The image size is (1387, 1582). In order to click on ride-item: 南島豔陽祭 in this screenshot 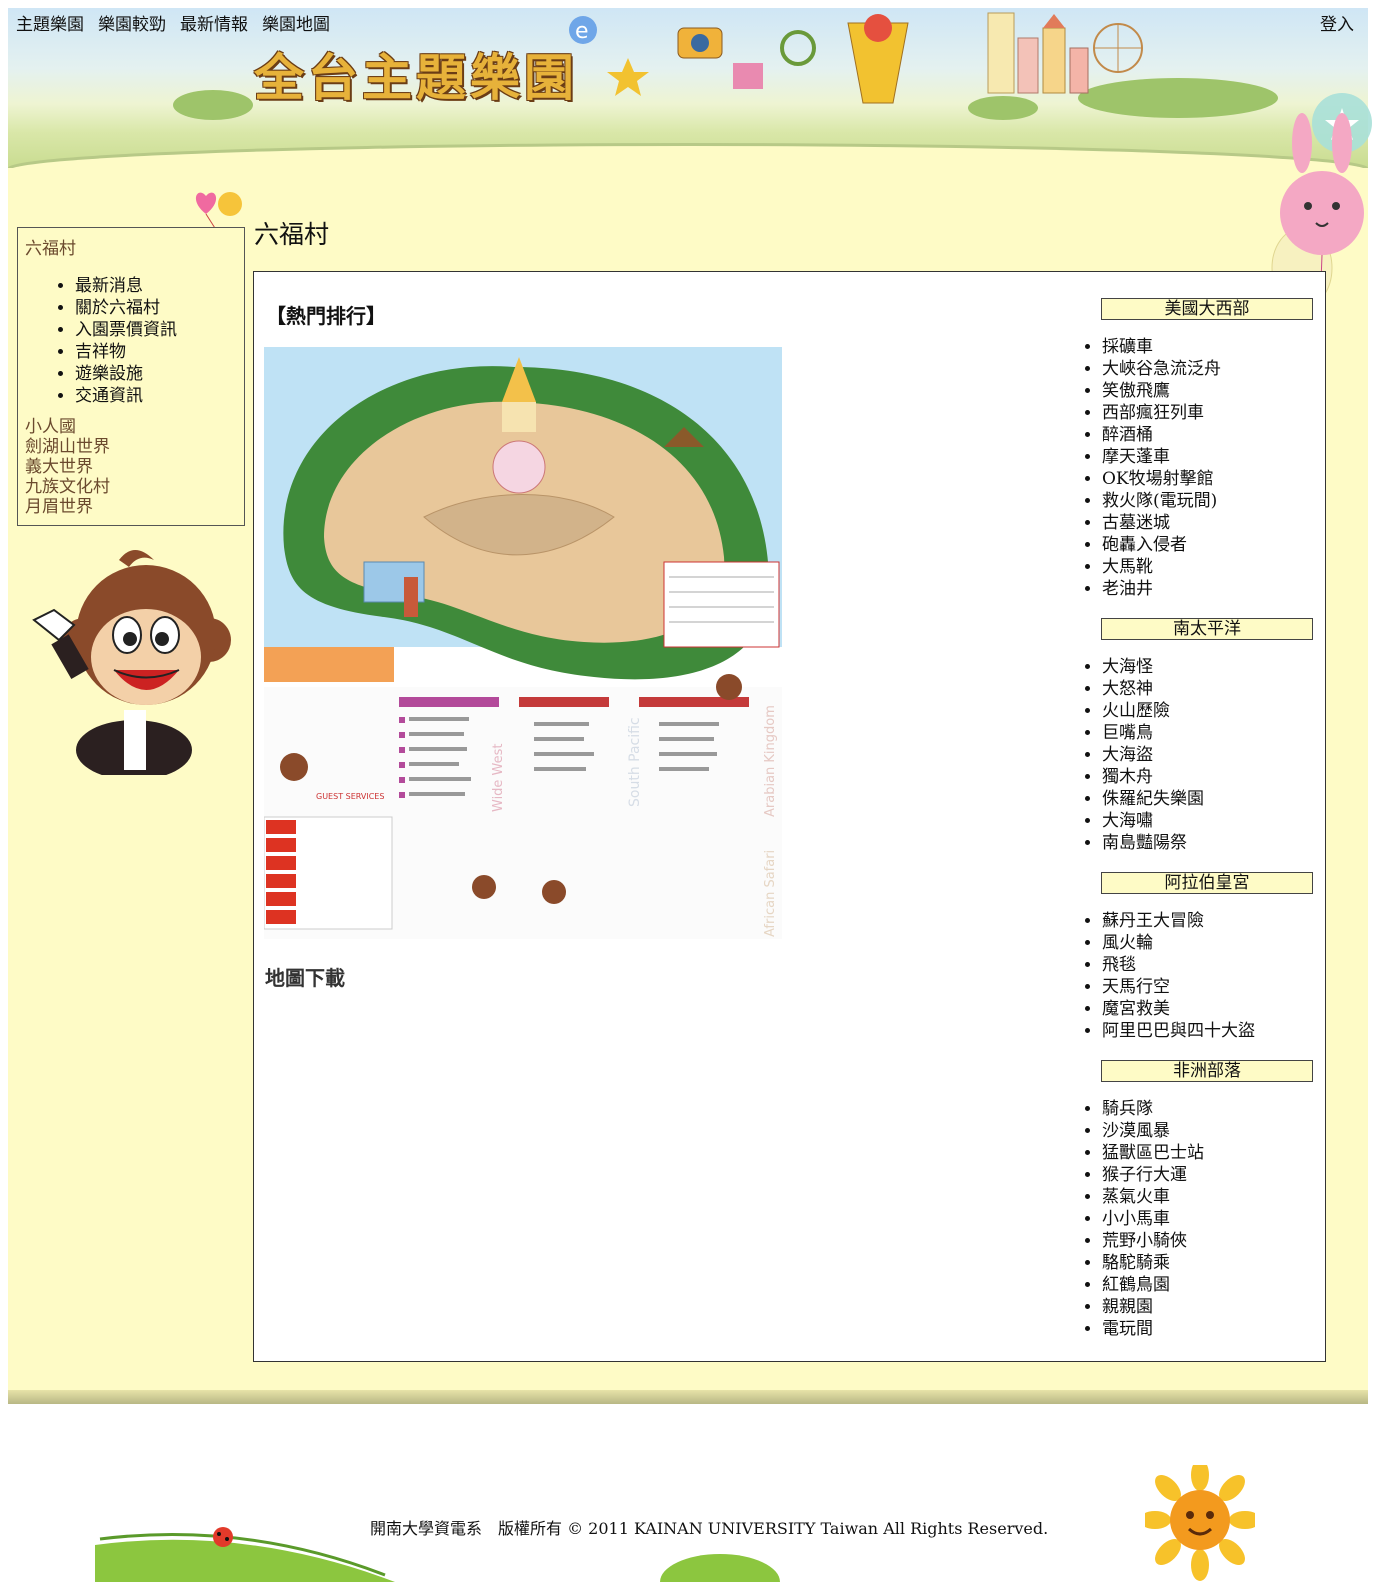, I will do `click(1208, 843)`.